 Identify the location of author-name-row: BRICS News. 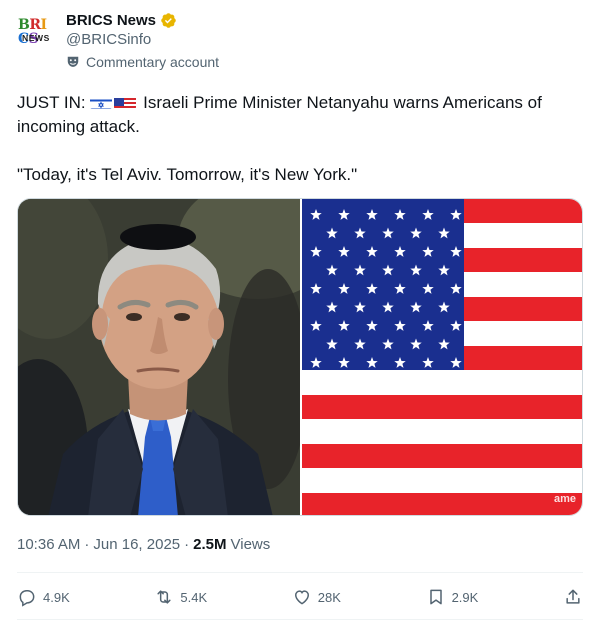
(121, 20).